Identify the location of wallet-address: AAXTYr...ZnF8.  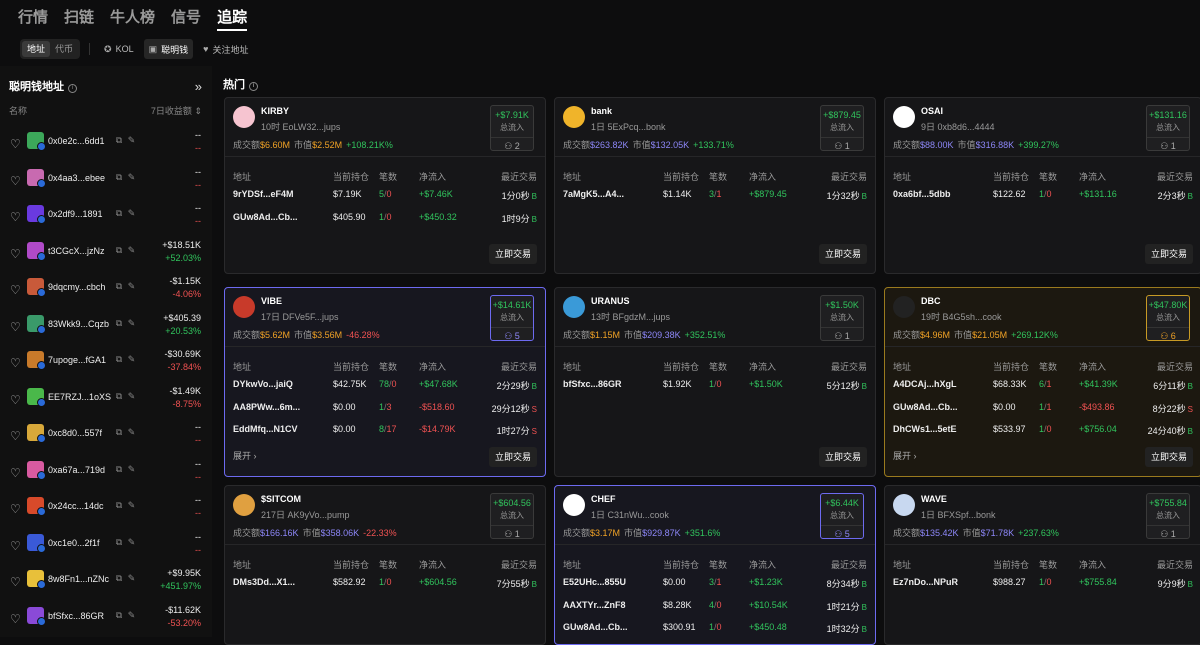
(594, 605).